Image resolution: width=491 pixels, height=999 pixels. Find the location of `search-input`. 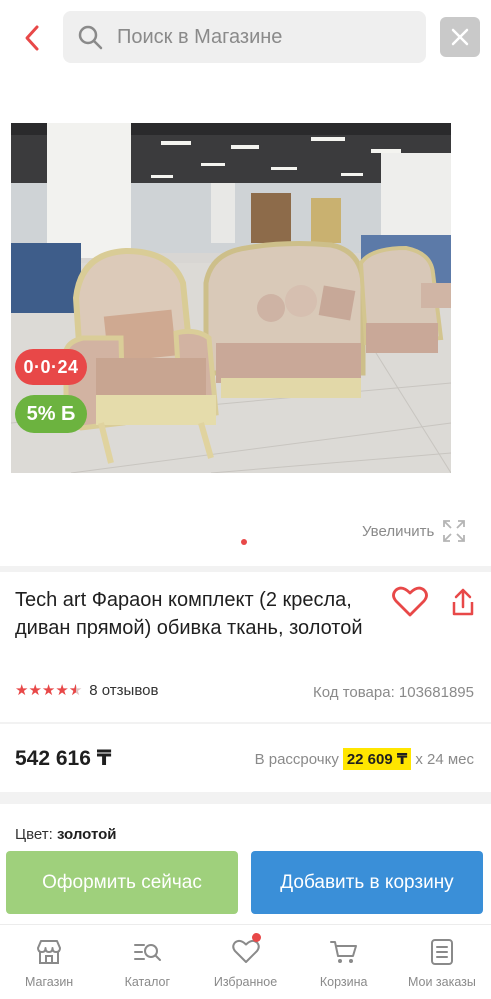

search-input is located at coordinates (257, 37).